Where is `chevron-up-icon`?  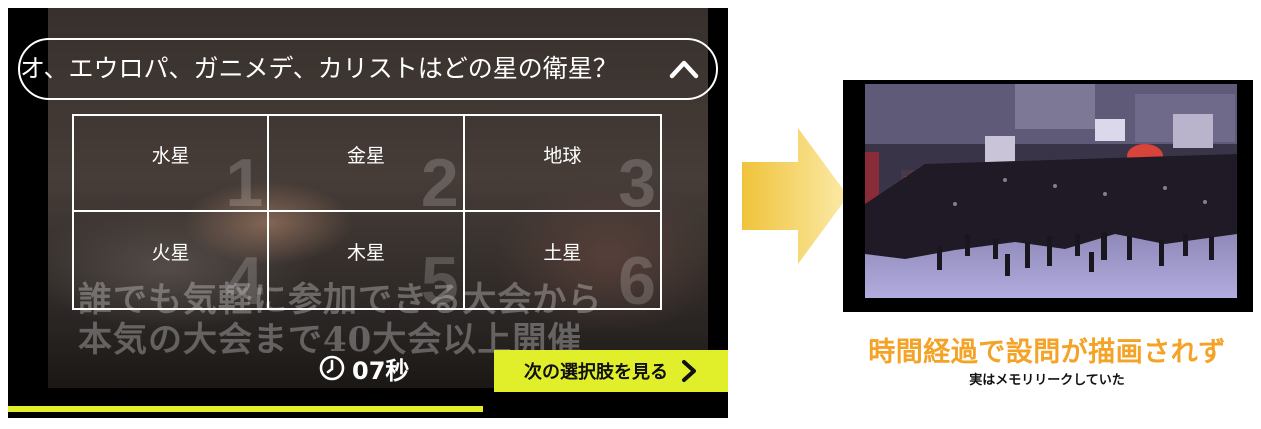
chevron-up-icon is located at coordinates (684, 69).